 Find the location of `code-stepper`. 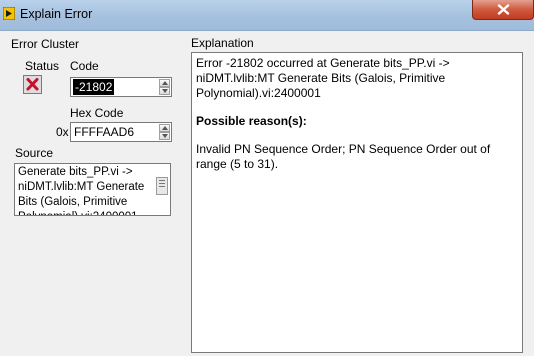

code-stepper is located at coordinates (164, 87).